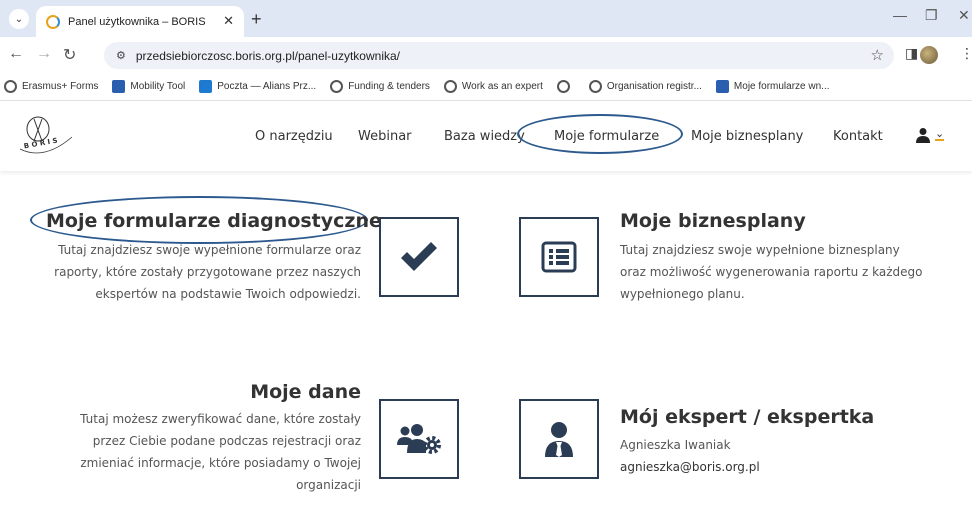 The height and width of the screenshot is (518, 972). Describe the element at coordinates (158, 86) in the screenshot. I see `bookmark-label: Mobility Tool` at that location.